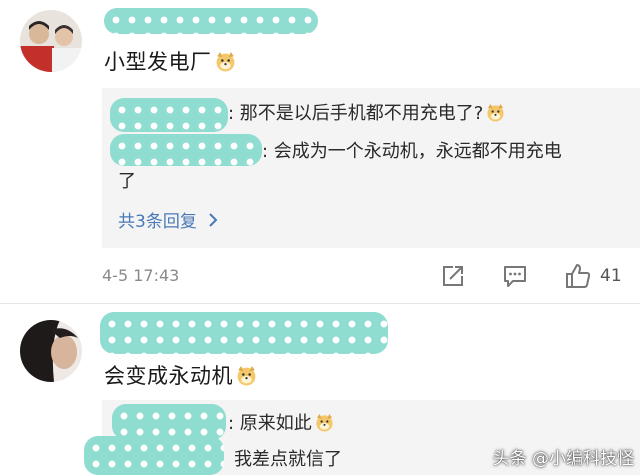  I want to click on share-icon, so click(453, 278).